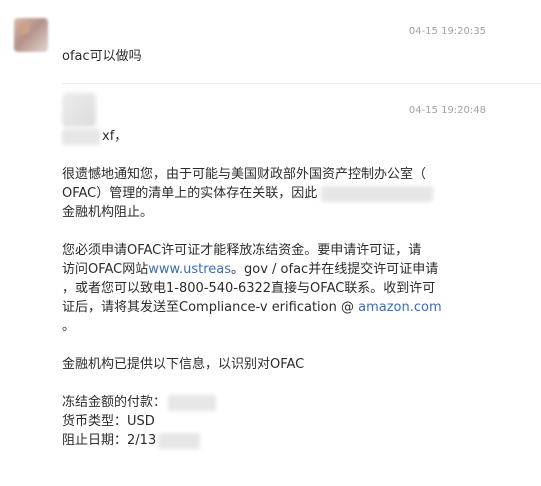  What do you see at coordinates (447, 31) in the screenshot?
I see `message-timestamp: 04-15 19:20:35` at bounding box center [447, 31].